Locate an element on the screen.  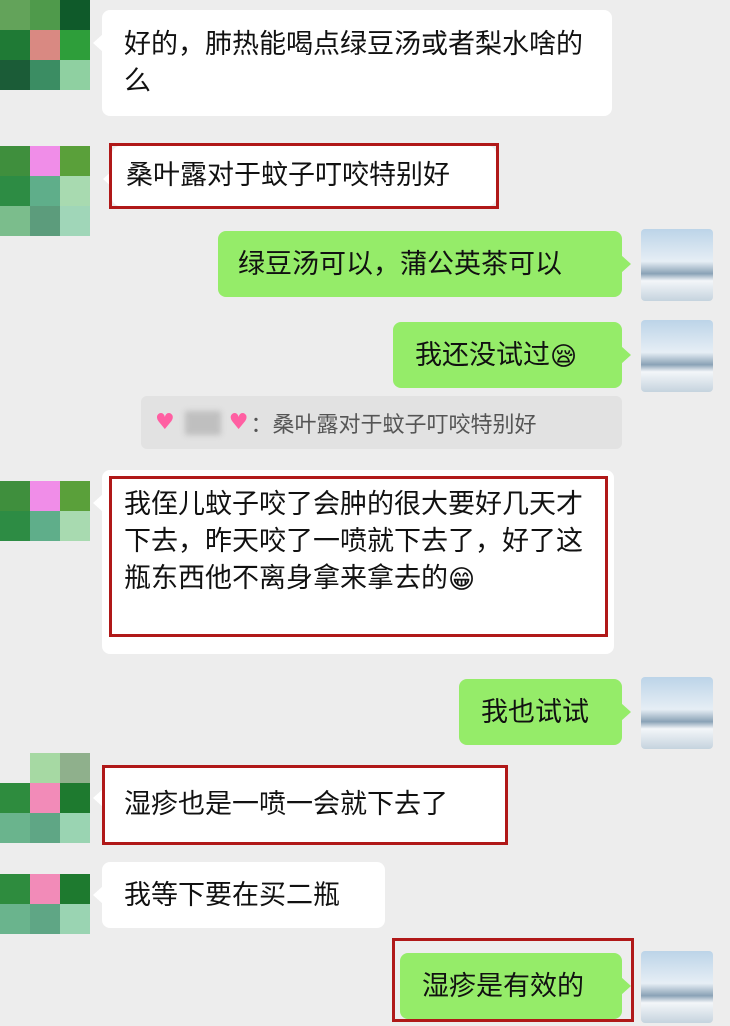
message-text: 好的，肺热能喝点绿豆汤或者梨水啥的么 is located at coordinates (353, 63).